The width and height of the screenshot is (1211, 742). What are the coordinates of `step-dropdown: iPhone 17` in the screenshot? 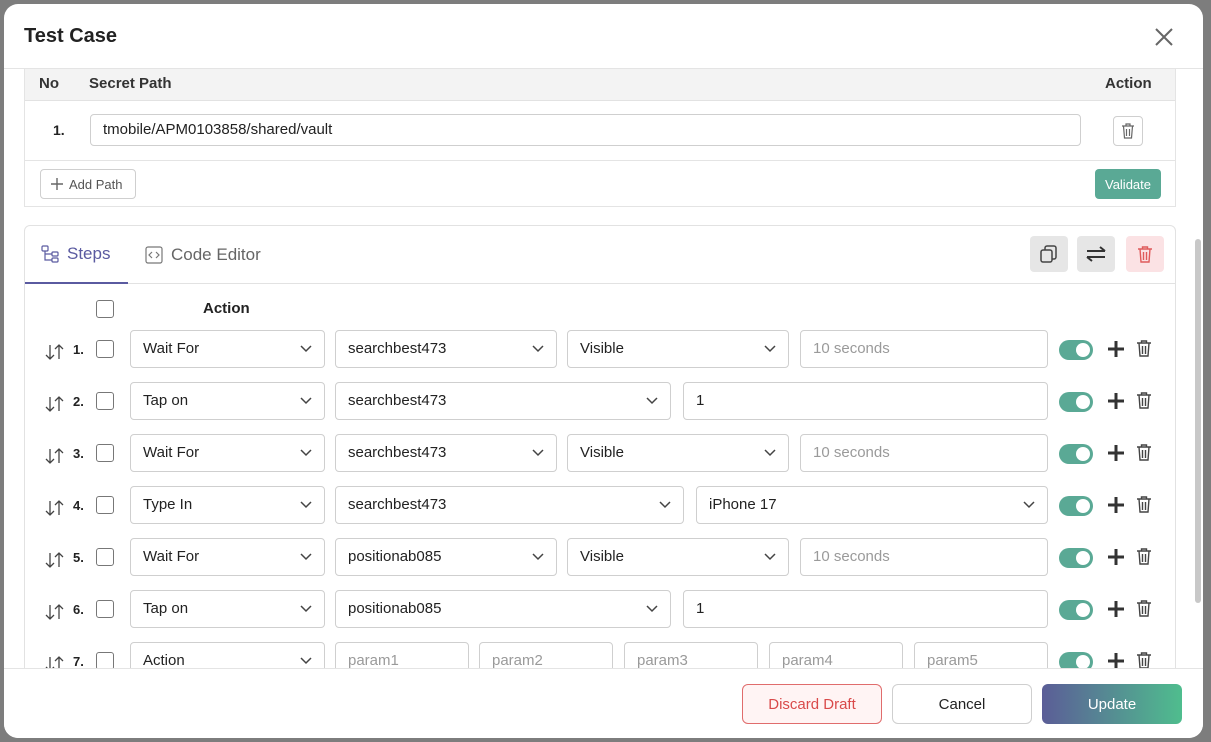 It's located at (872, 505).